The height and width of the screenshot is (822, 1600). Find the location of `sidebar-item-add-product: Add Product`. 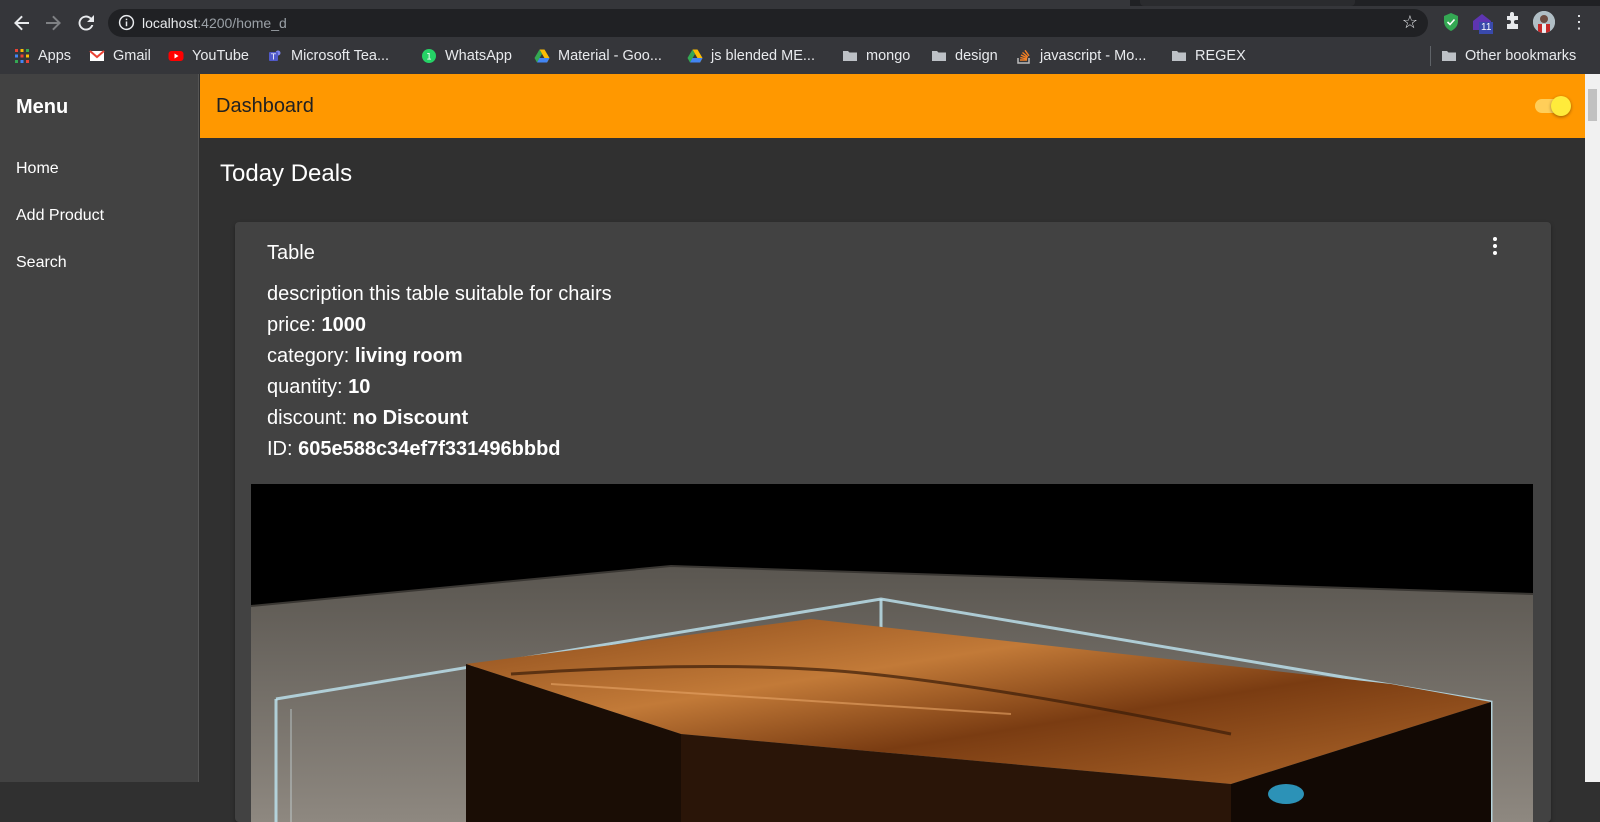

sidebar-item-add-product: Add Product is located at coordinates (99, 216).